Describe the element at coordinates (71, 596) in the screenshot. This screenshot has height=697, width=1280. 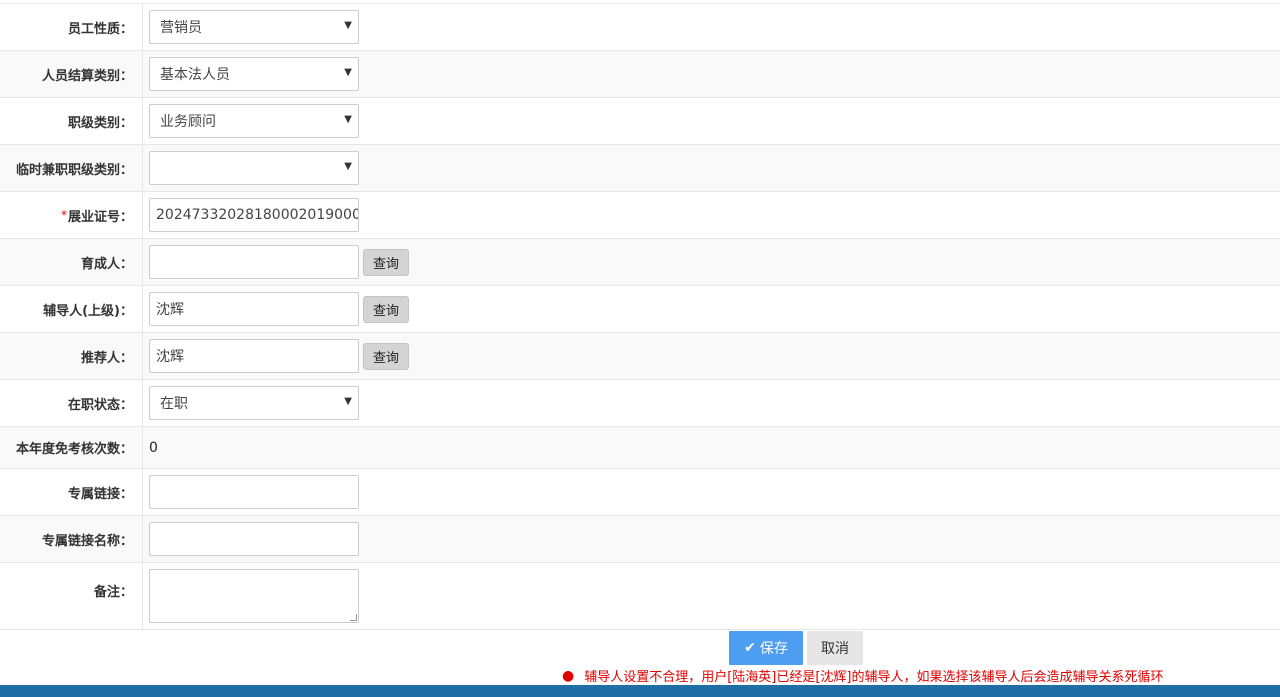
I see `remarks-label: 备注：` at that location.